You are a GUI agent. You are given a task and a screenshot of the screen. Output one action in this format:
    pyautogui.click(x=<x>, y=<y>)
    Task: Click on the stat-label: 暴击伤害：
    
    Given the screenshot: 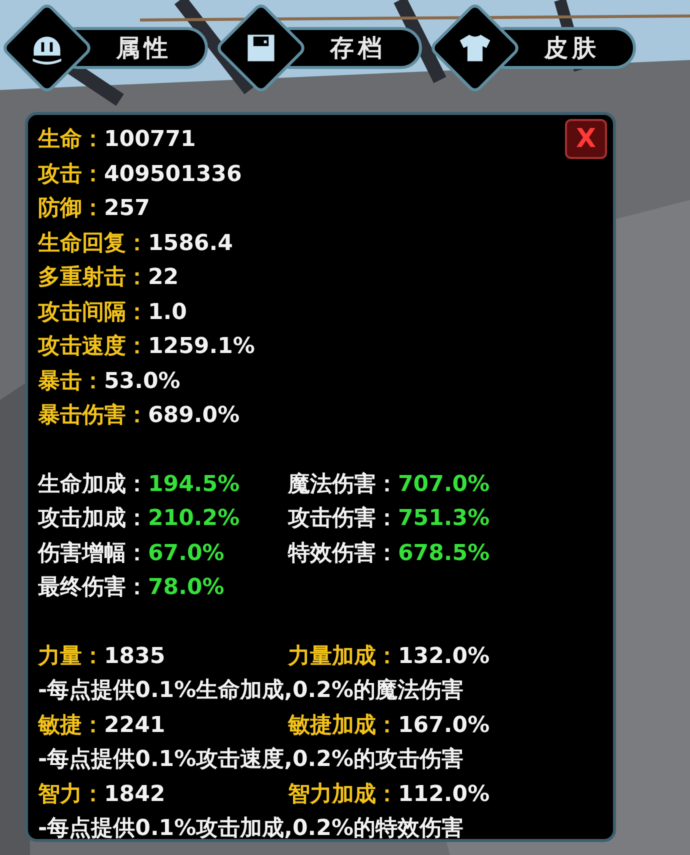 What is the action you would take?
    pyautogui.click(x=93, y=416)
    